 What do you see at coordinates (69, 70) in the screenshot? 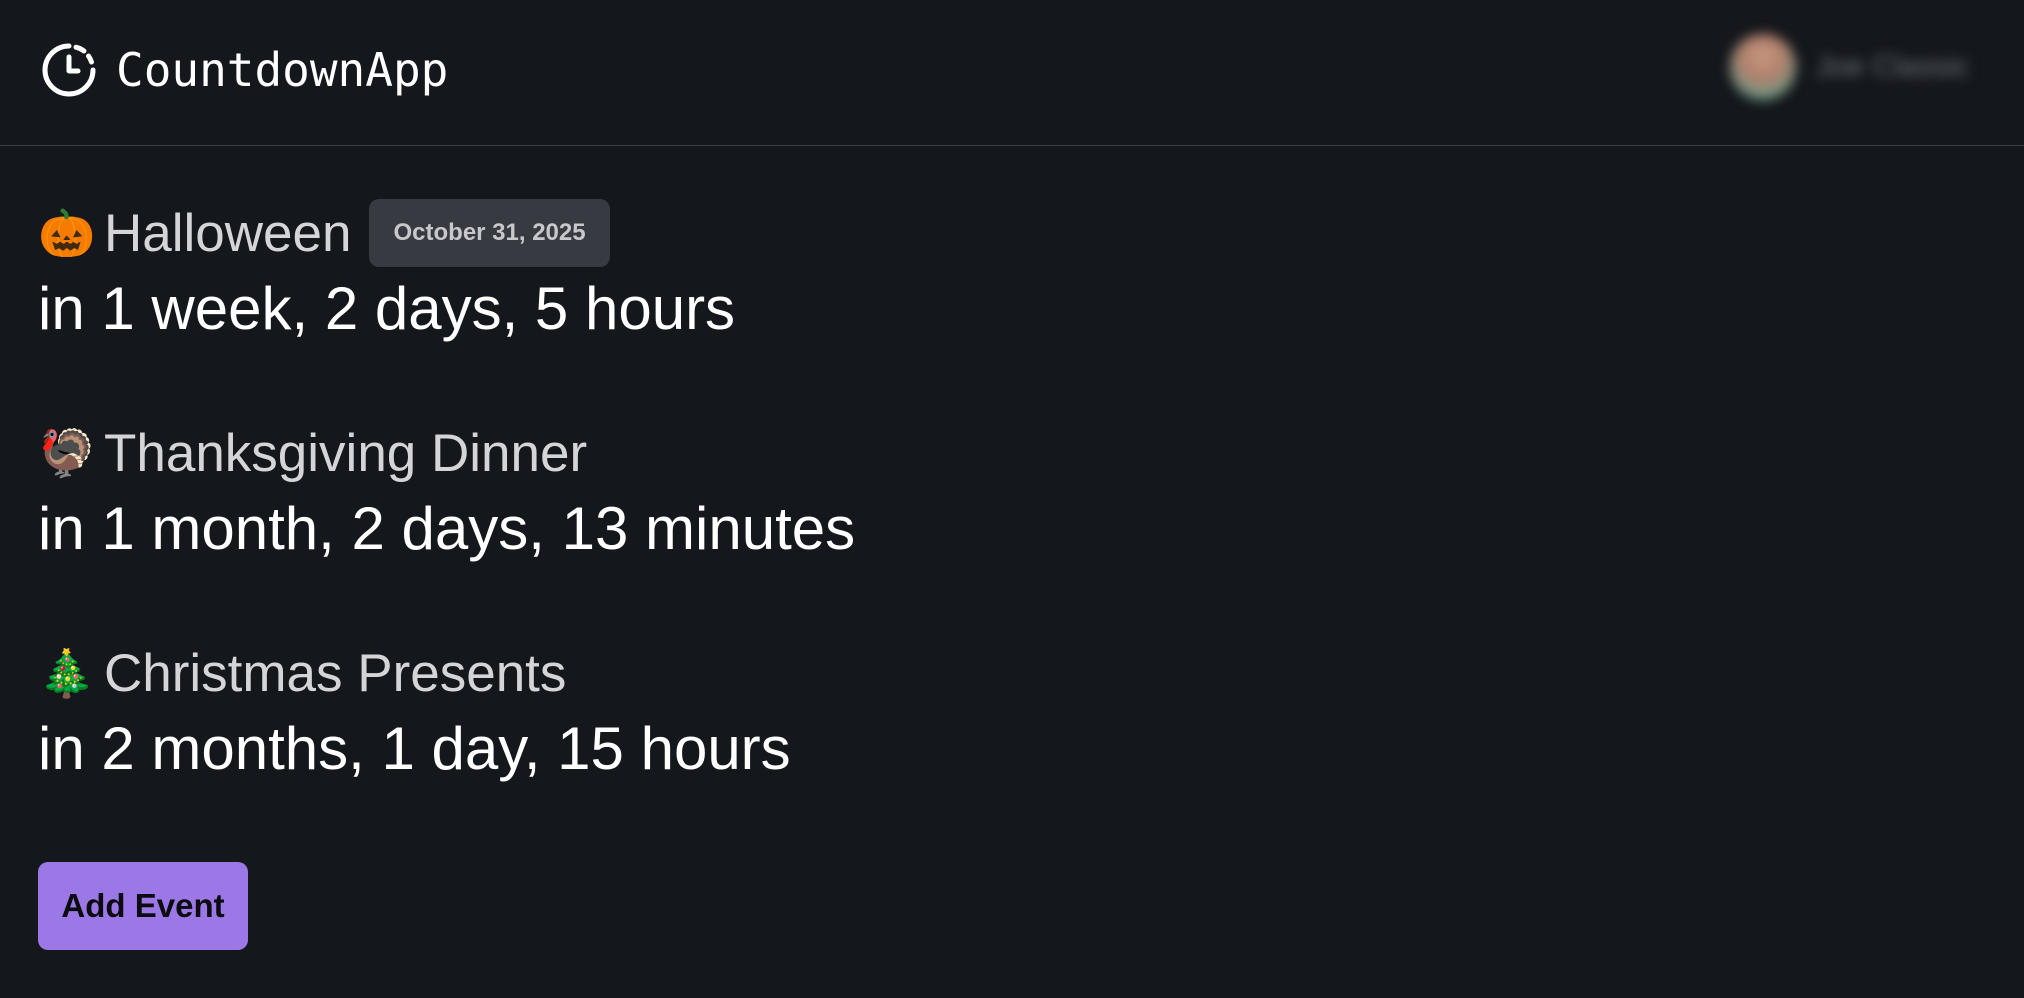
I see `clock-countdown-icon` at bounding box center [69, 70].